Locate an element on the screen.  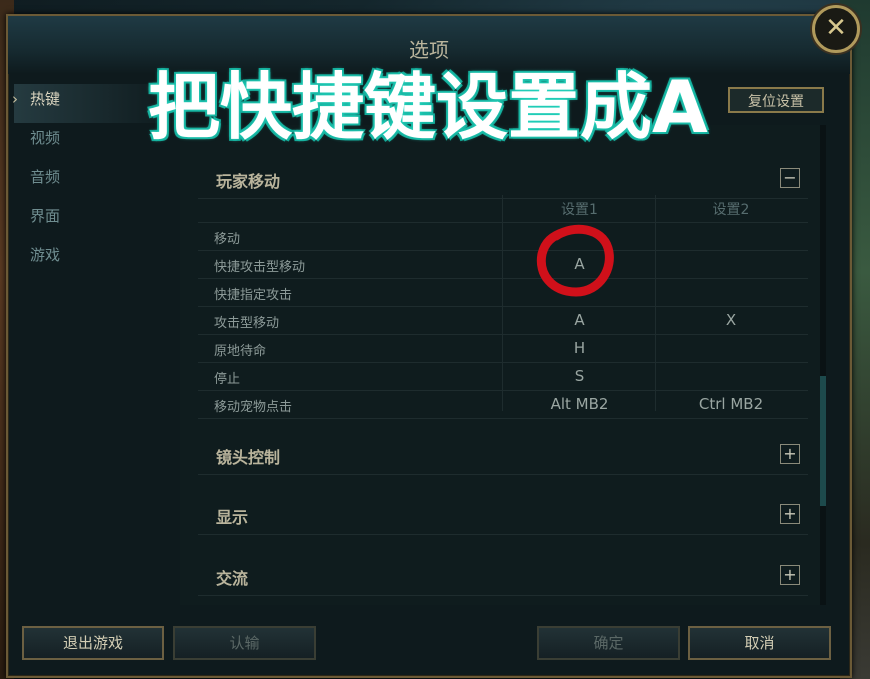
sidebar-item-audio: 音频 is located at coordinates (94, 181).